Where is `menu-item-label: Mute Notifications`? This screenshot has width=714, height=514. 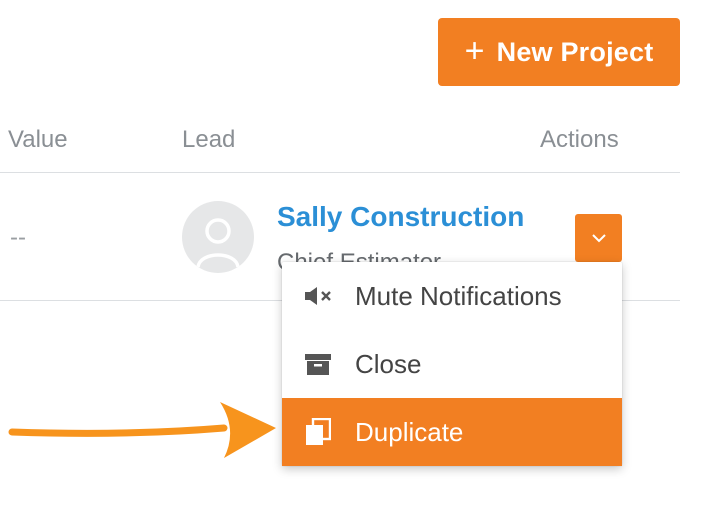 menu-item-label: Mute Notifications is located at coordinates (458, 295).